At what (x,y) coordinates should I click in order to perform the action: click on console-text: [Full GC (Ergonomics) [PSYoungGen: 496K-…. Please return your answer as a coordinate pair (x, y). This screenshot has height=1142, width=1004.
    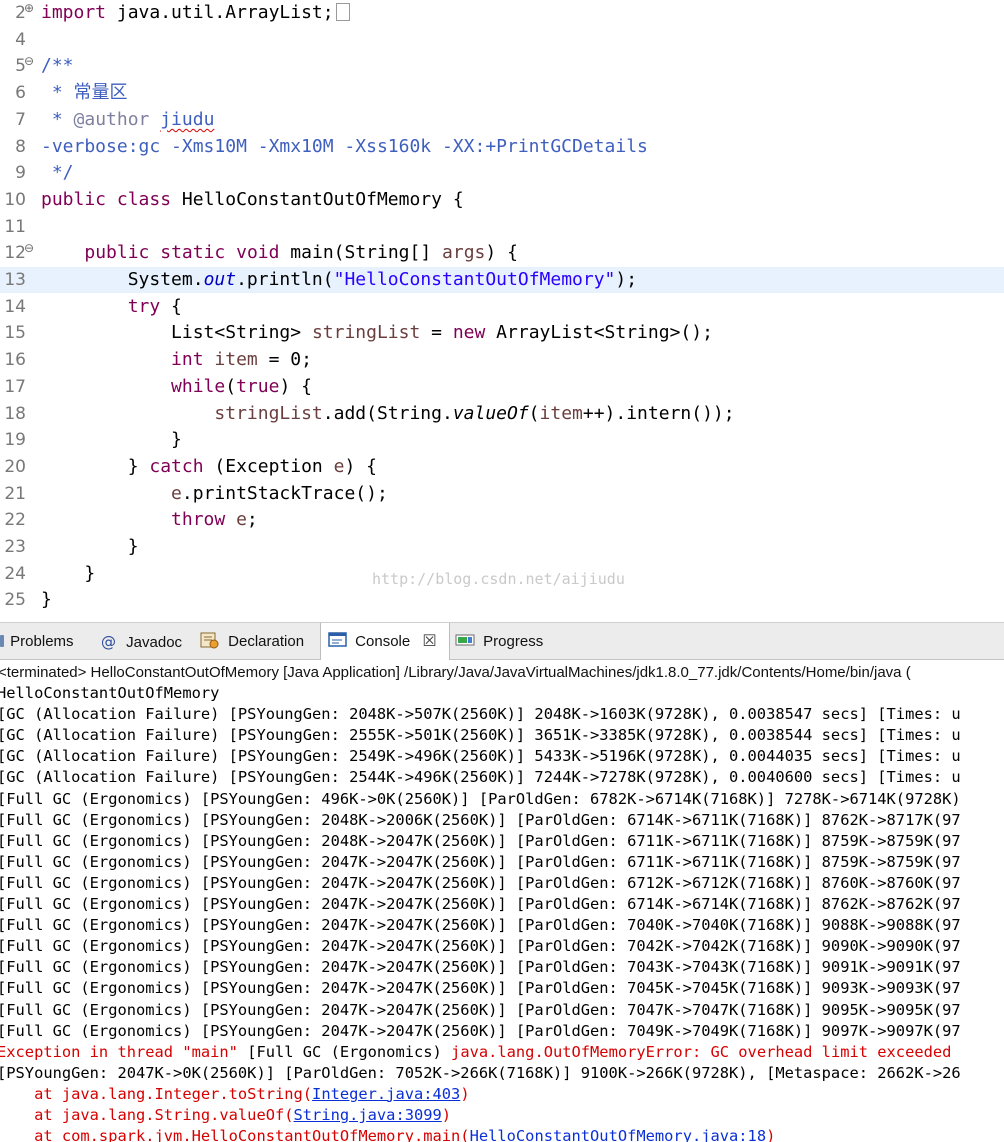
    Looking at the image, I should click on (480, 798).